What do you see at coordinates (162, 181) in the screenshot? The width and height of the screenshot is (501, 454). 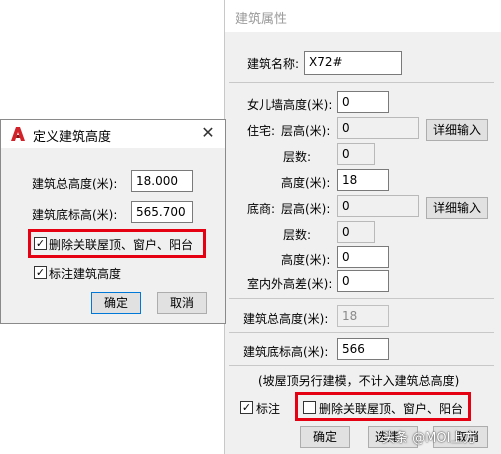 I see `total-height-input: 18.000` at bounding box center [162, 181].